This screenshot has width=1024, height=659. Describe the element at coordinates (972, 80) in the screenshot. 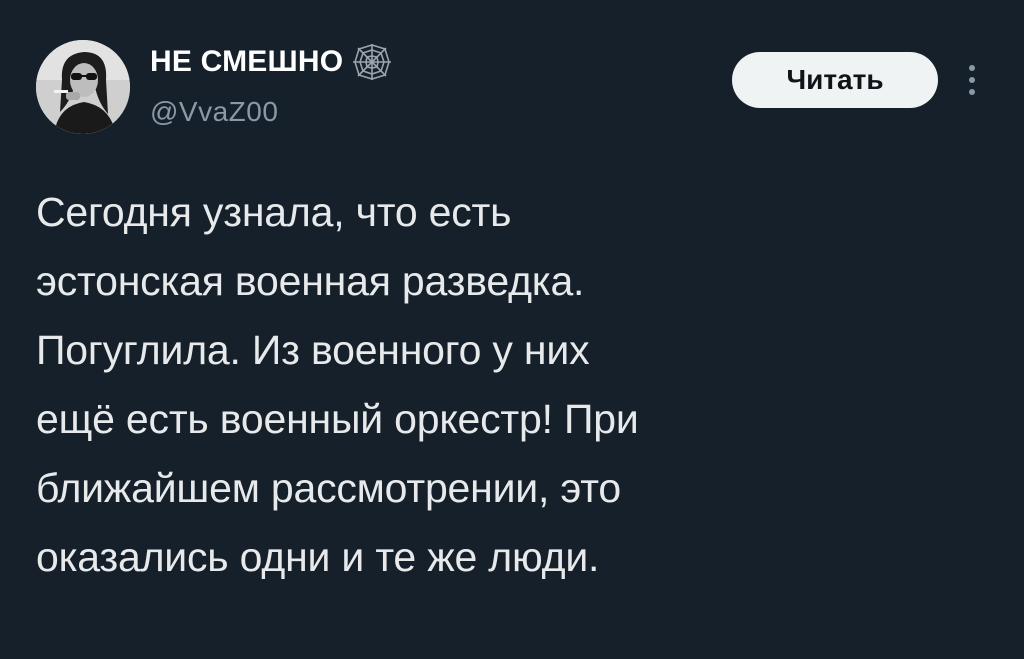

I see `more-vertical-icon` at that location.